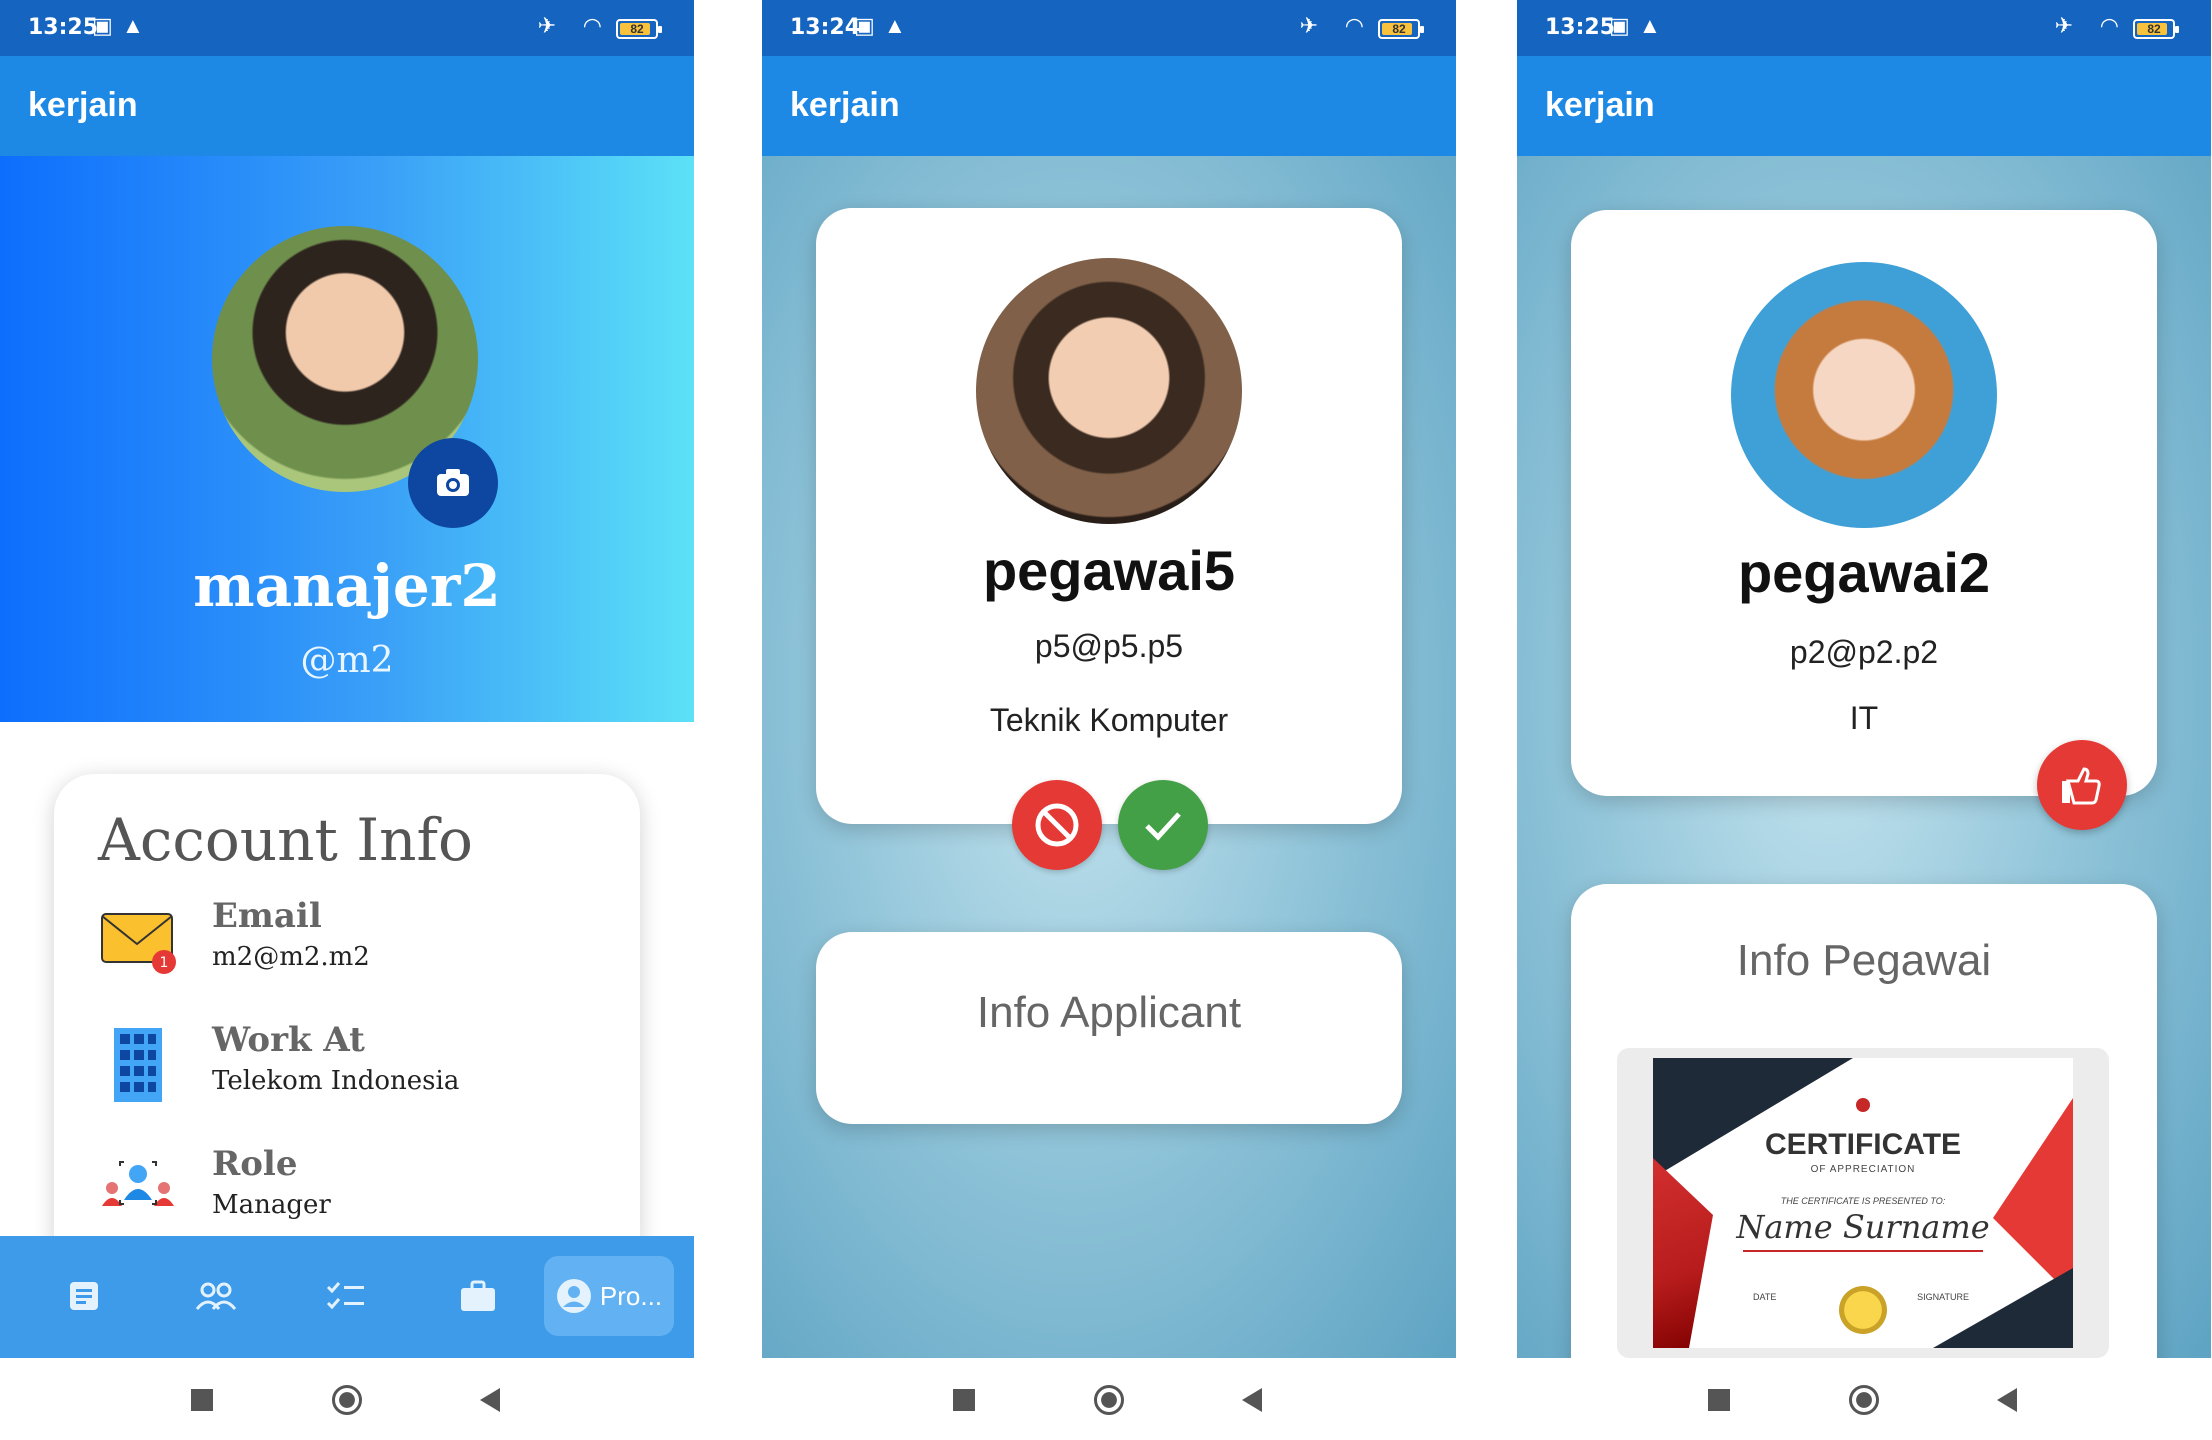  What do you see at coordinates (1864, 395) in the screenshot?
I see `employee-avatar` at bounding box center [1864, 395].